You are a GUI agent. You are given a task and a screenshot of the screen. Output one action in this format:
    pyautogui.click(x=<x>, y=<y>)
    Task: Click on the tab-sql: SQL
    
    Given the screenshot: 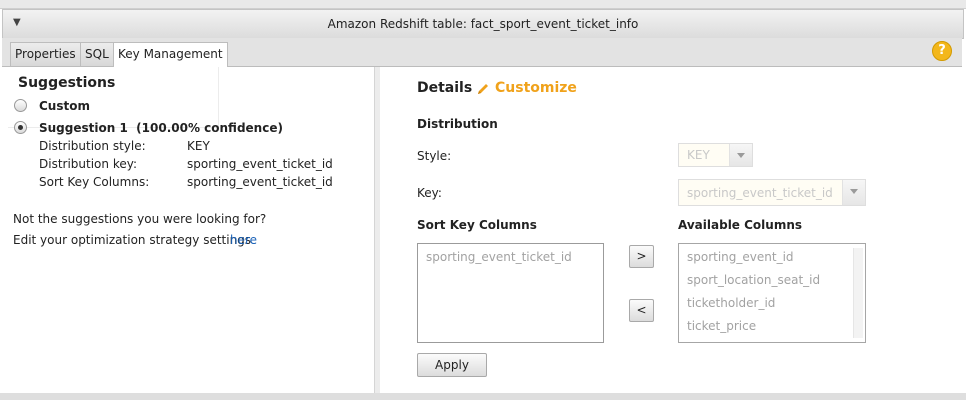 What is the action you would take?
    pyautogui.click(x=97, y=54)
    